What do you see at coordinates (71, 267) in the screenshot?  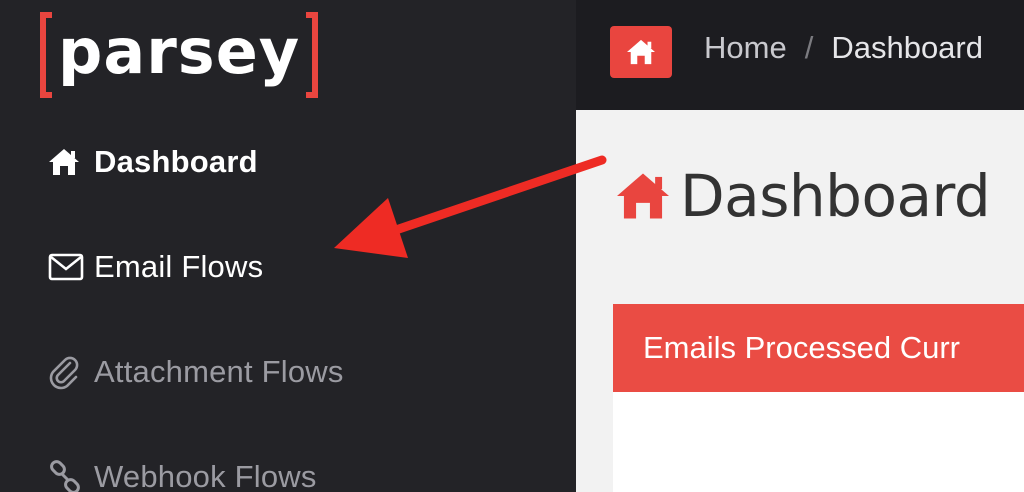 I see `envelope-icon` at bounding box center [71, 267].